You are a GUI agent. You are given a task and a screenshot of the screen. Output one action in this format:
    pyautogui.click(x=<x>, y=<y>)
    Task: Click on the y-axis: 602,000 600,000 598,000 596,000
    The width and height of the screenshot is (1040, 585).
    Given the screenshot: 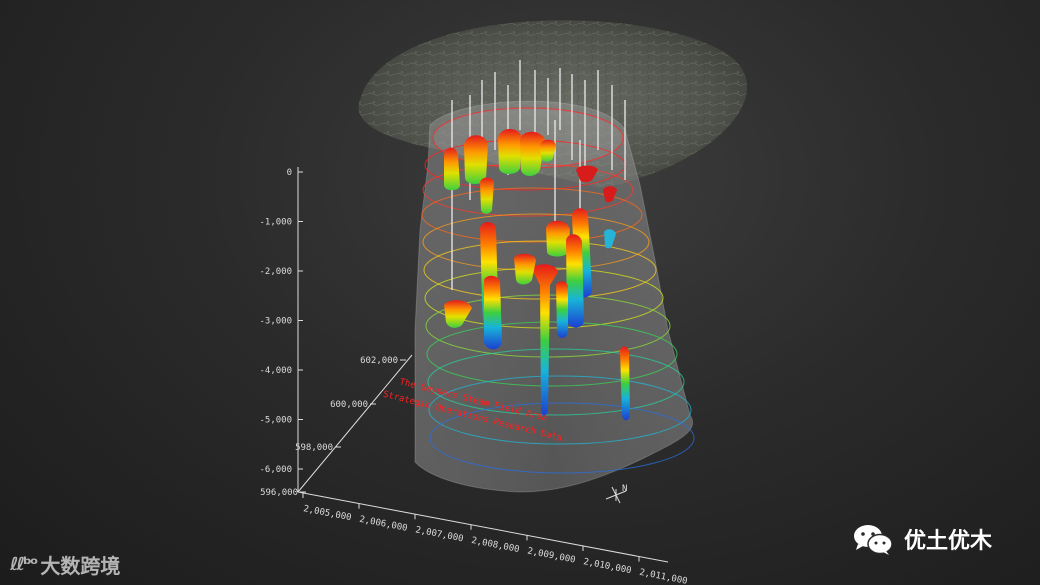 What is the action you would take?
    pyautogui.click(x=336, y=426)
    